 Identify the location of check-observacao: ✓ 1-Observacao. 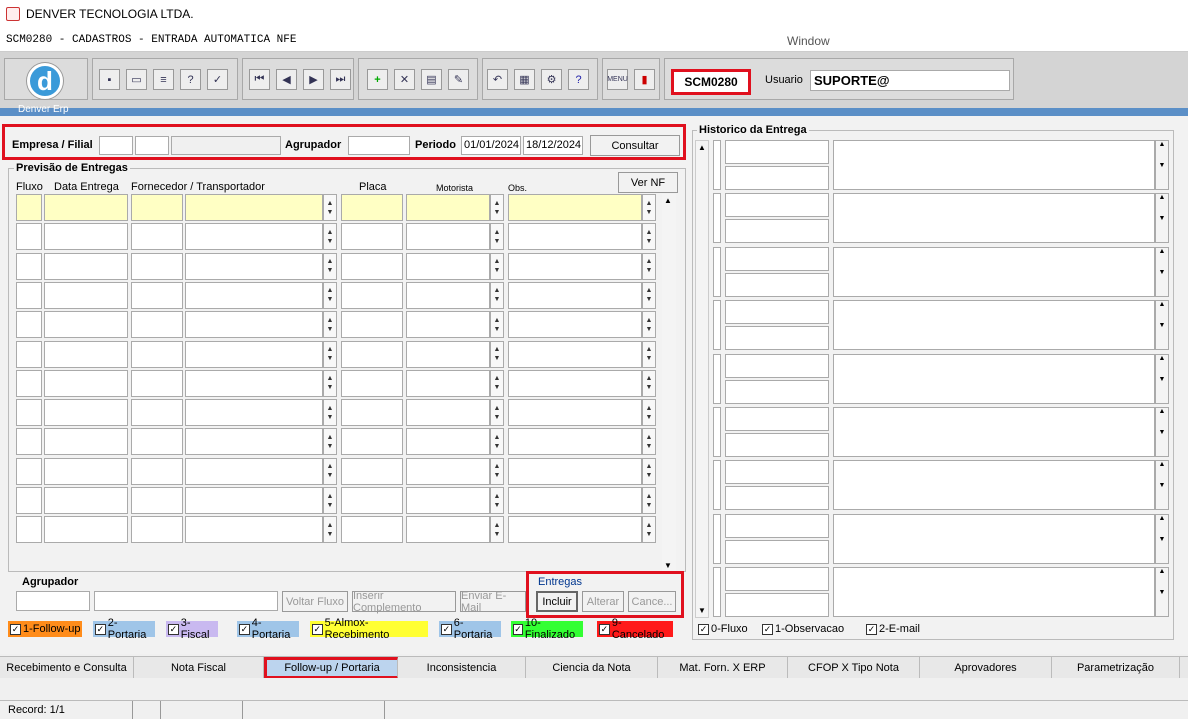
(802, 629).